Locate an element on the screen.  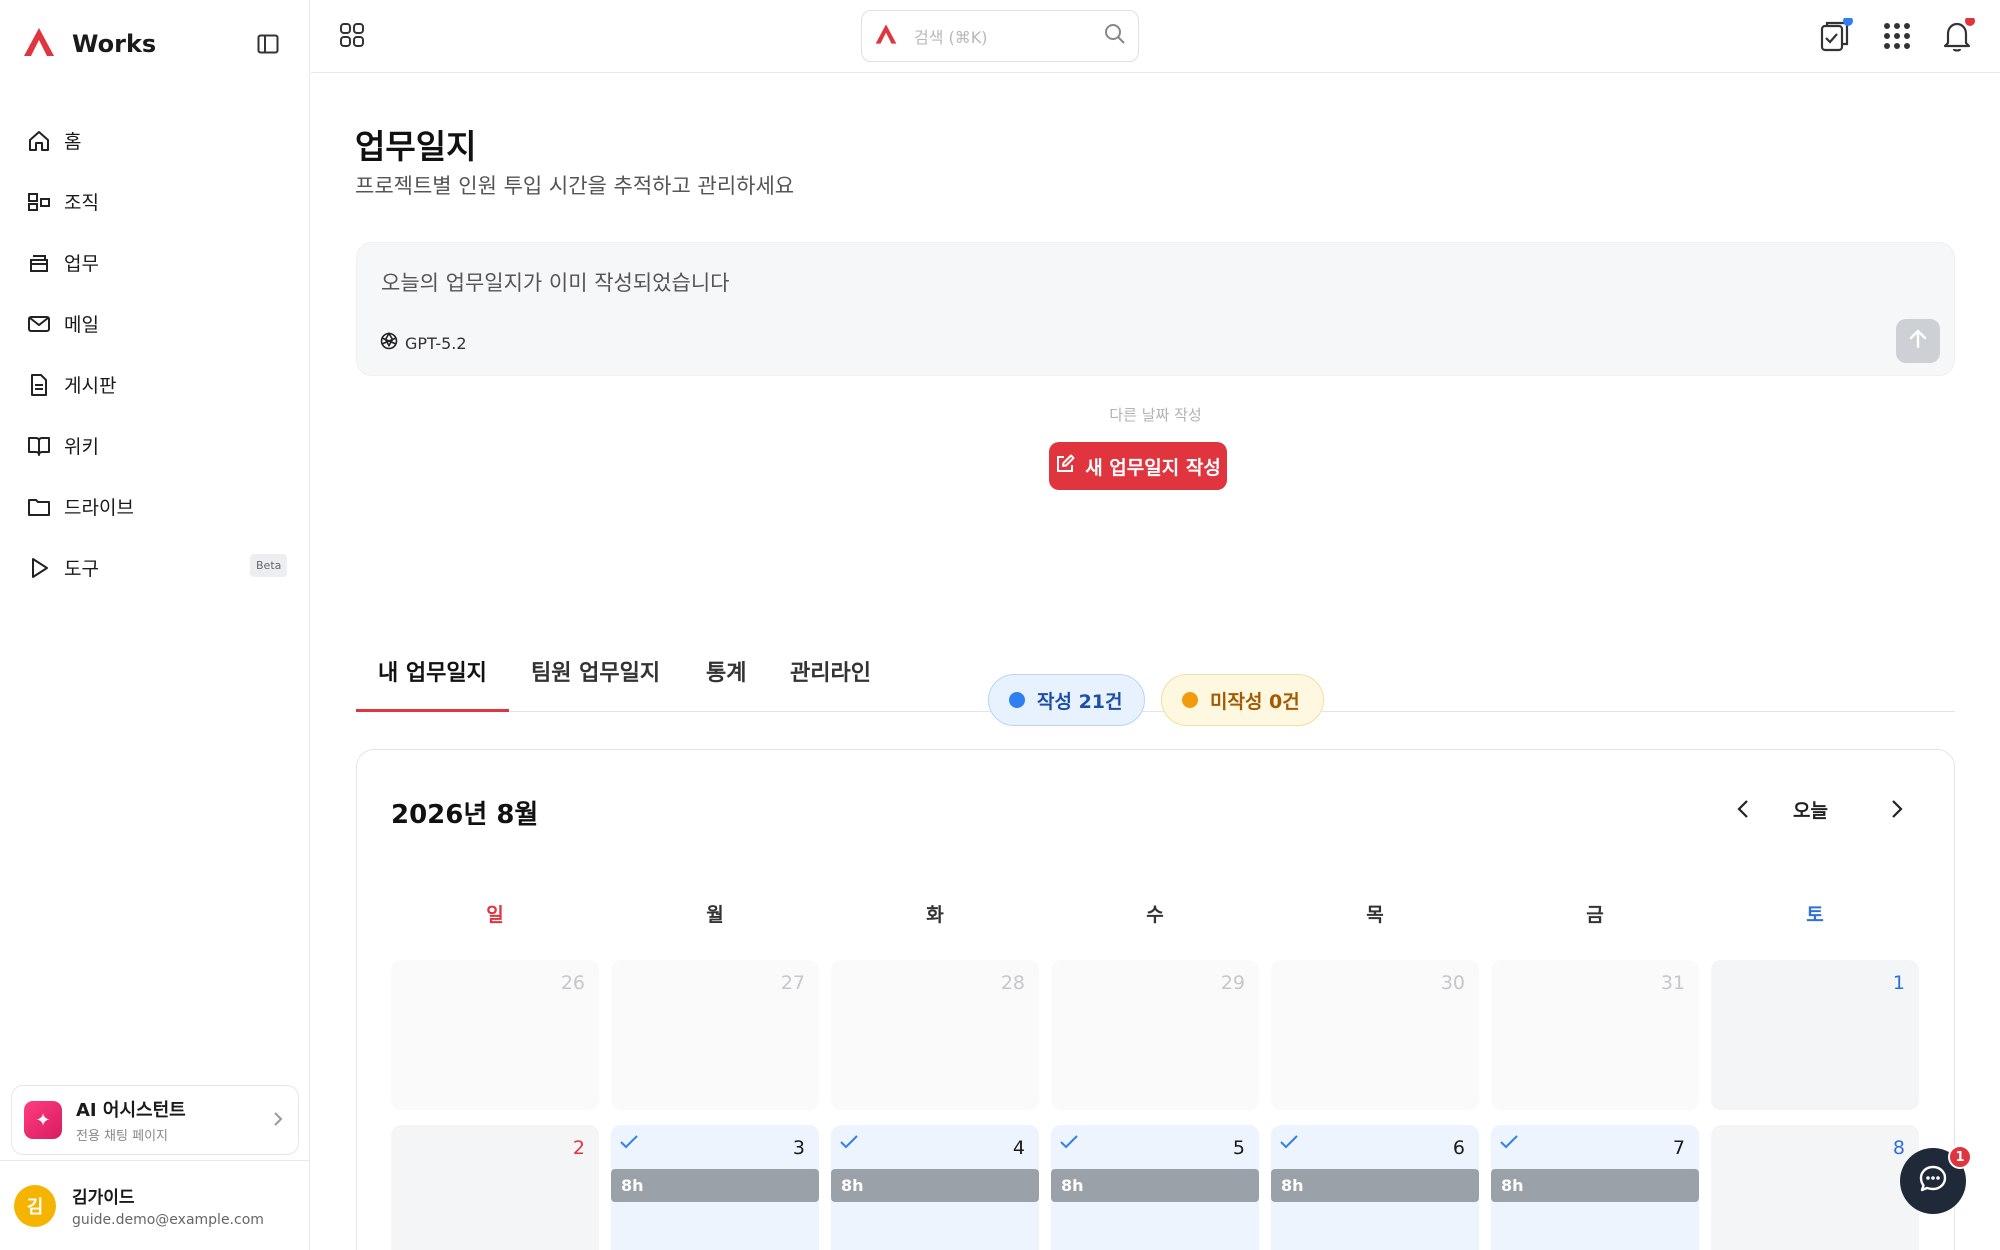
tray-icon is located at coordinates (39, 263).